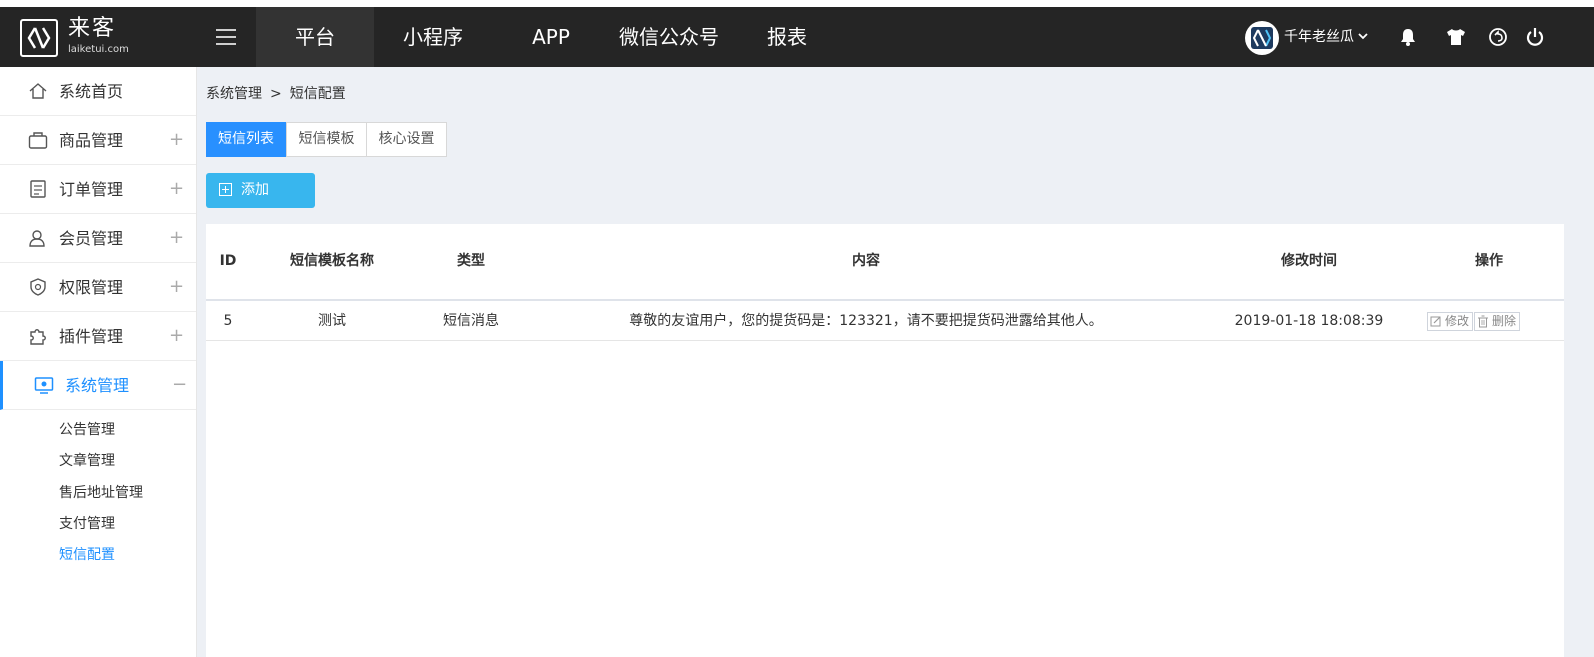 This screenshot has height=657, width=1594. What do you see at coordinates (1262, 38) in the screenshot?
I see `avatar` at bounding box center [1262, 38].